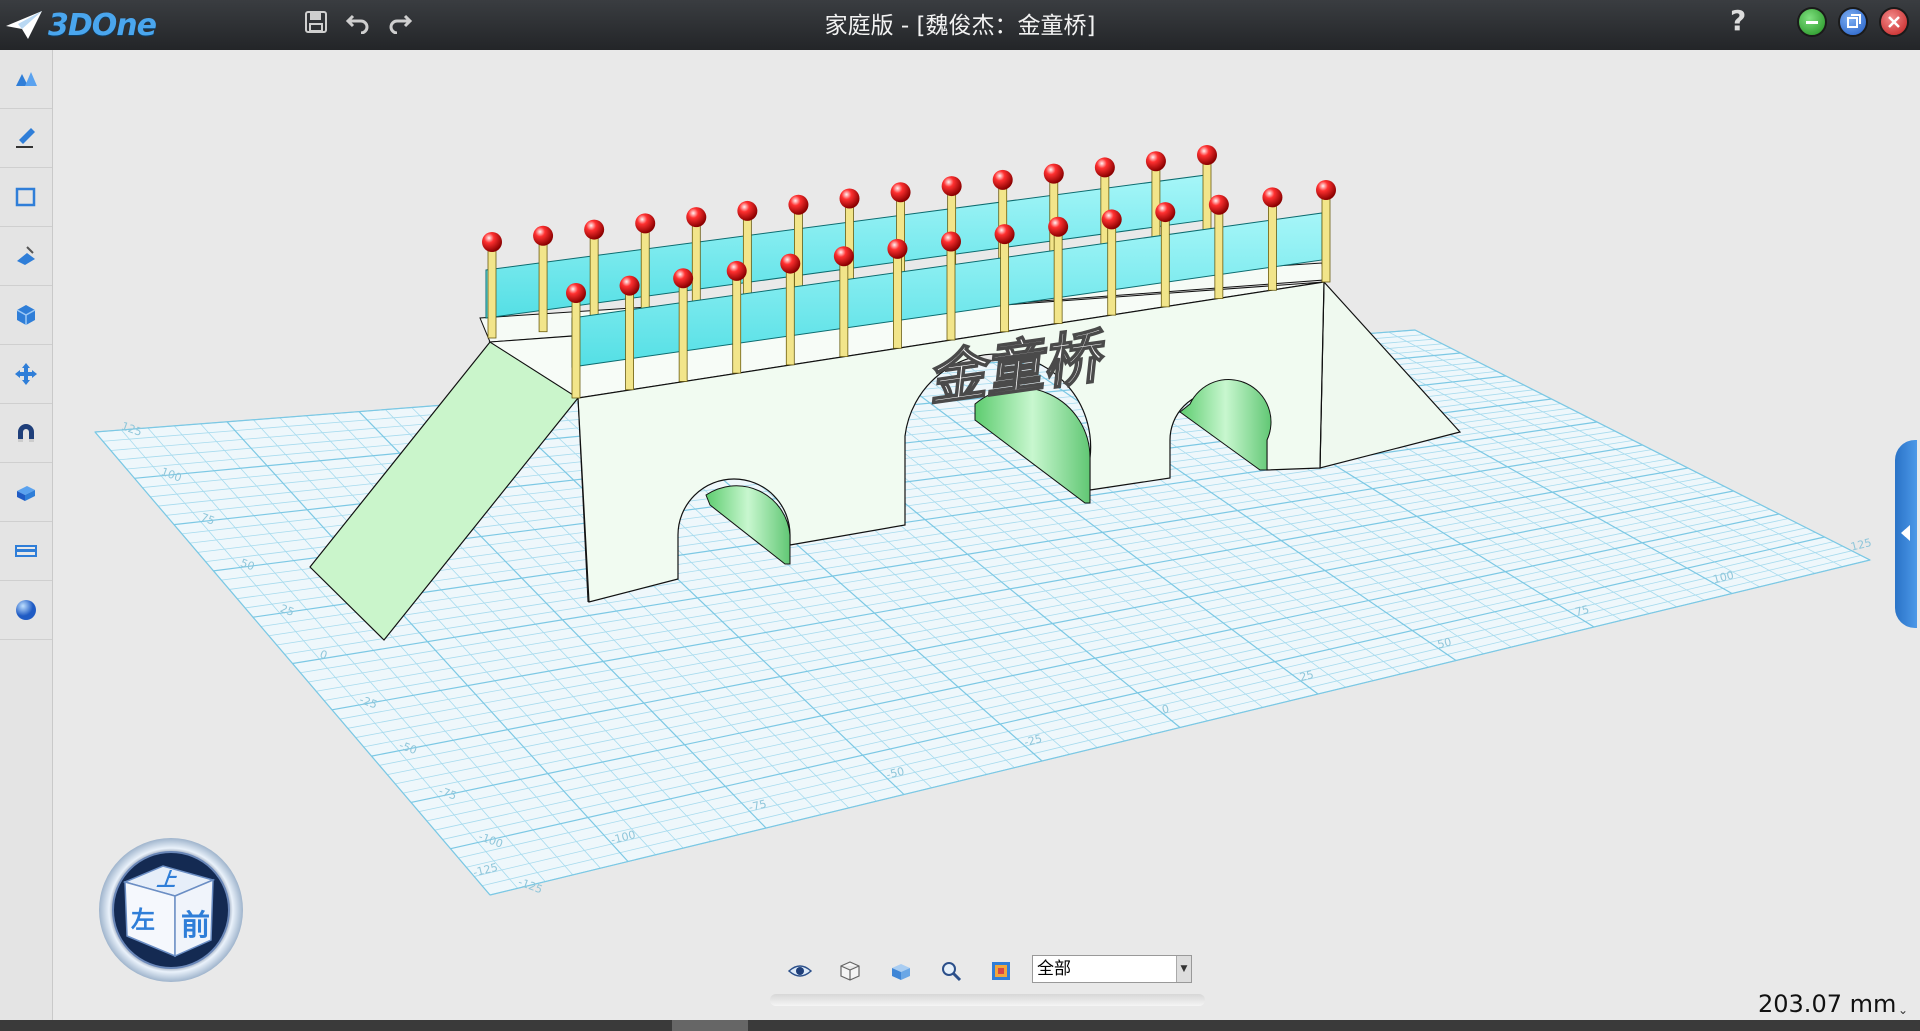 The image size is (1920, 1031). I want to click on filter-select-value: 全部, so click(1054, 969).